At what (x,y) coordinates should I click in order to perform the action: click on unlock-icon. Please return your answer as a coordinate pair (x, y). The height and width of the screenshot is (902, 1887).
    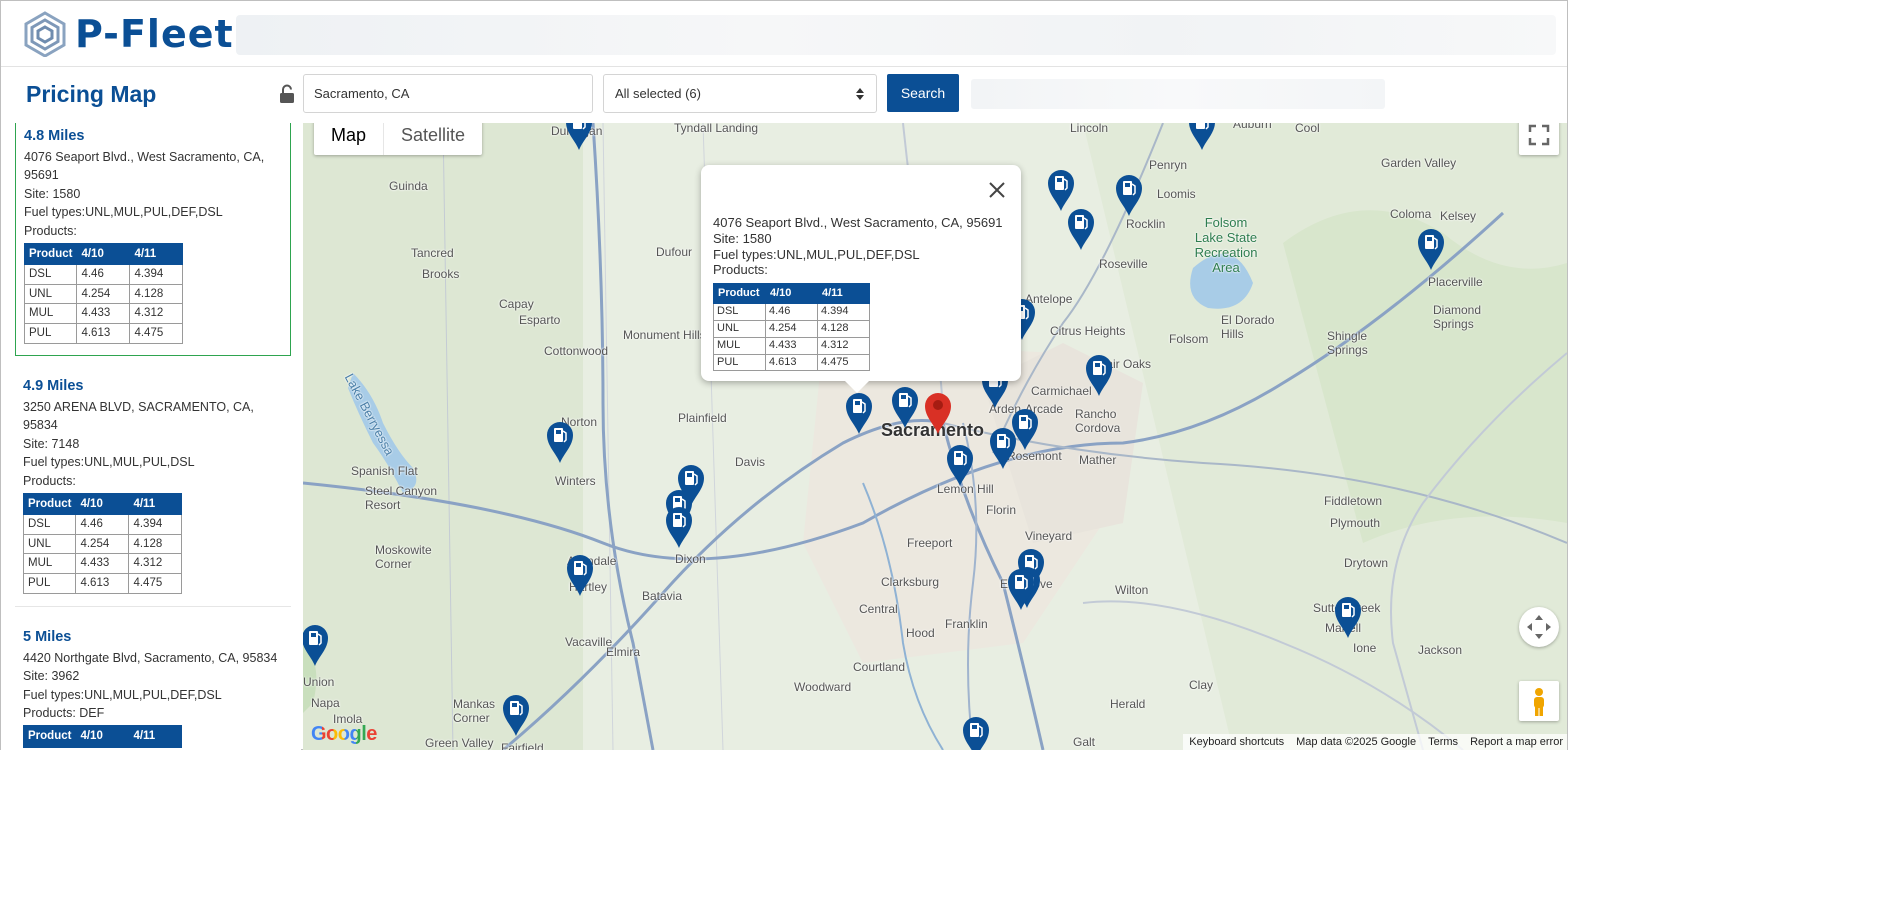
    Looking at the image, I should click on (287, 94).